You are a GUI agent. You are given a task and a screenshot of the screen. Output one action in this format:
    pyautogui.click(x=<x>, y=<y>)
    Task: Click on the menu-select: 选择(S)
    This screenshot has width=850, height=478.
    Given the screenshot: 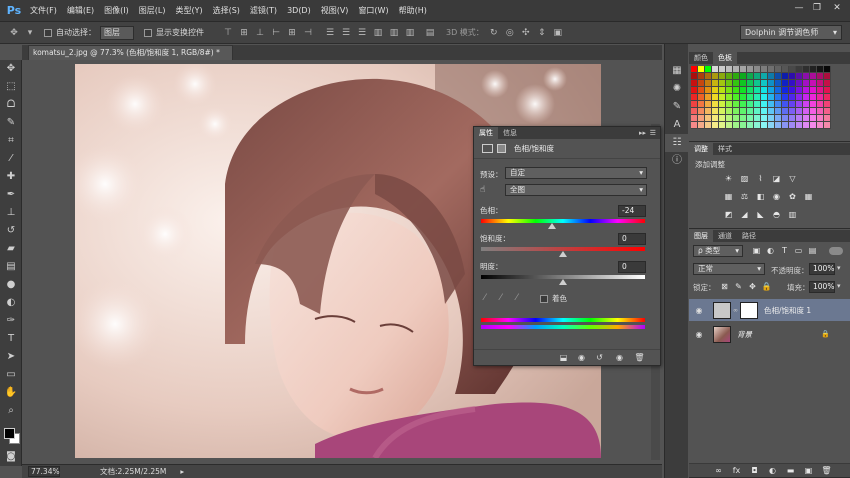 What is the action you would take?
    pyautogui.click(x=226, y=11)
    